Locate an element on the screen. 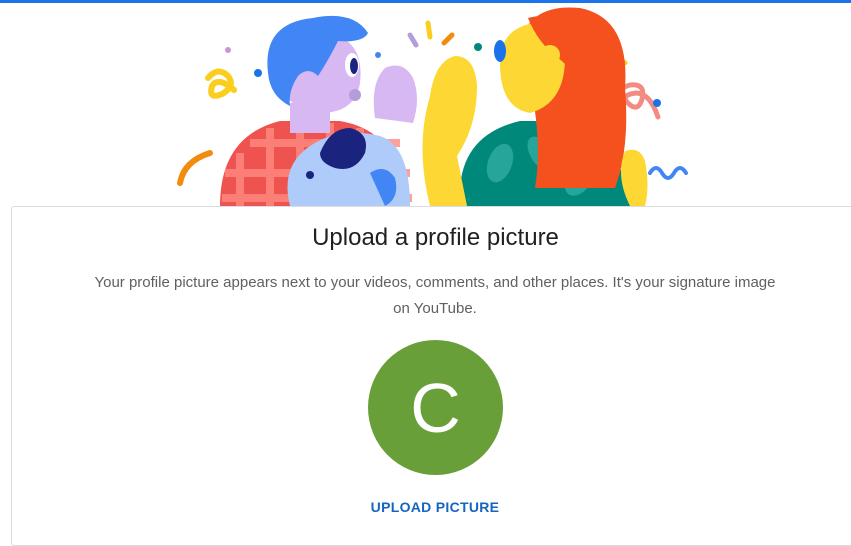 This screenshot has width=851, height=546. avatar-letter: C is located at coordinates (435, 407).